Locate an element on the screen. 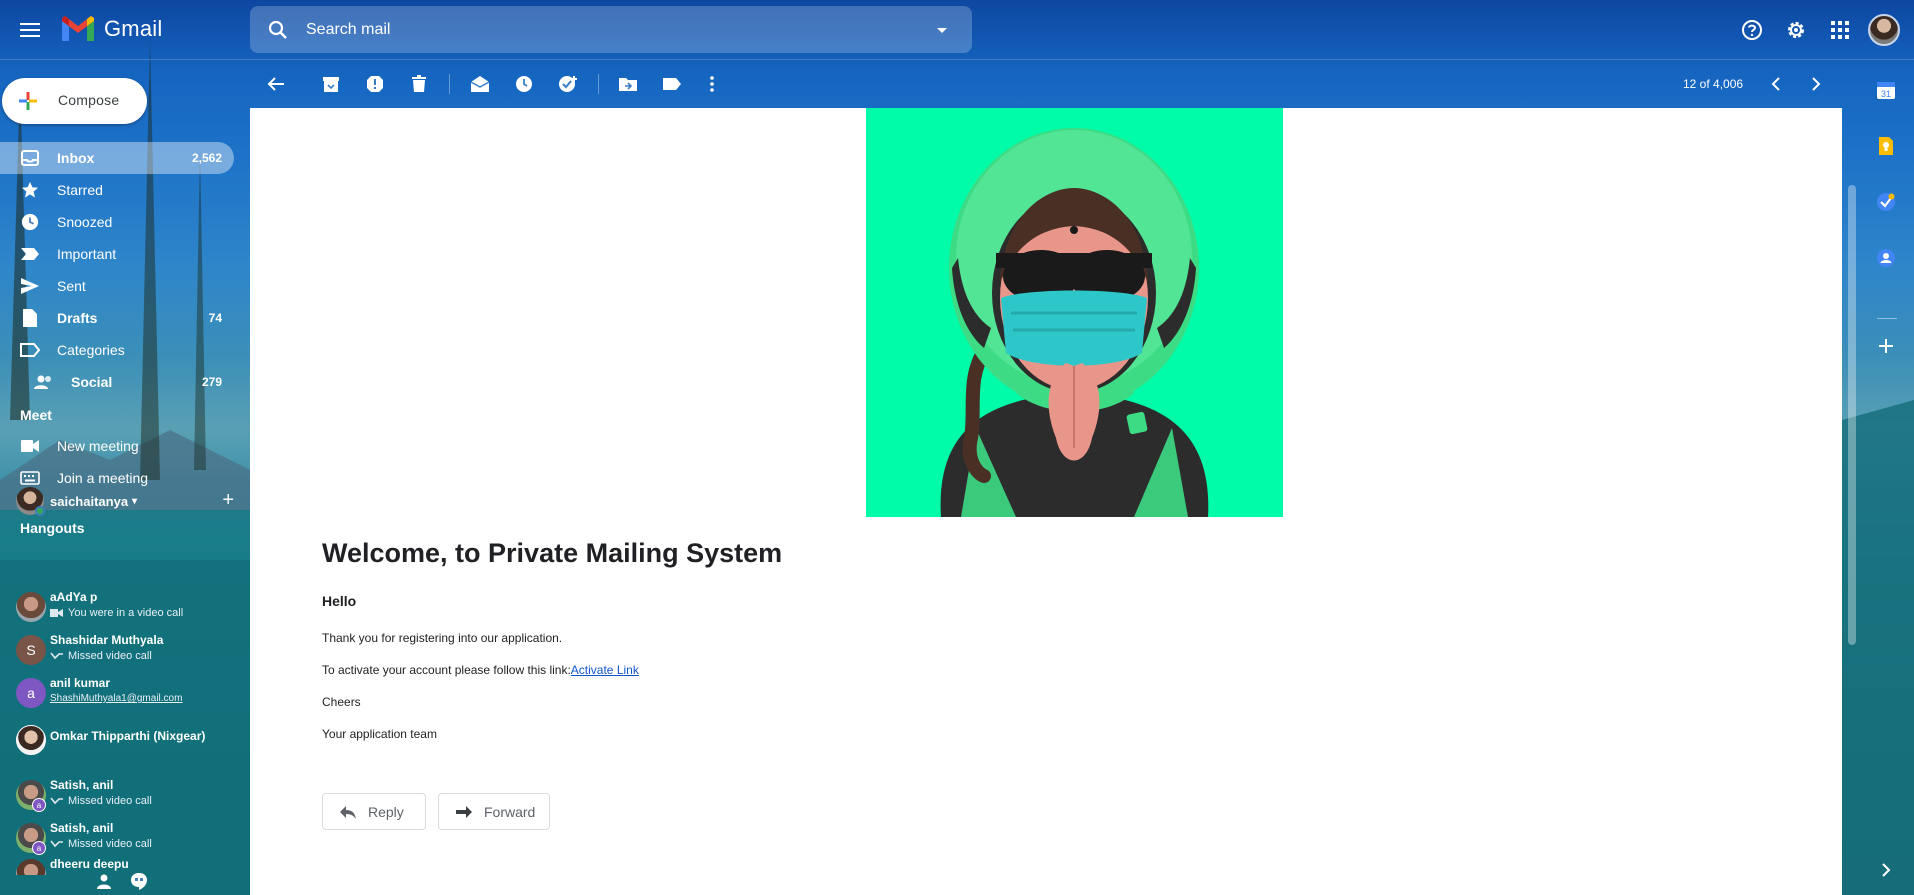 The image size is (1914, 895). contacts-icon is located at coordinates (1886, 258).